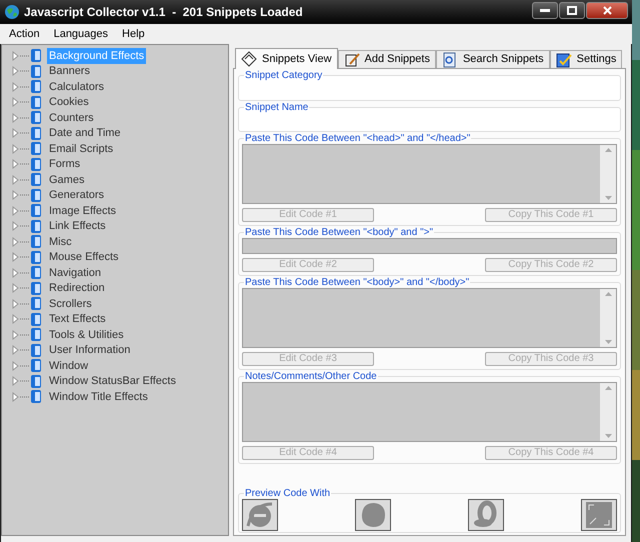 The image size is (640, 542). I want to click on group-label: Paste This Code Between "<body>" and "</body>", so click(357, 282).